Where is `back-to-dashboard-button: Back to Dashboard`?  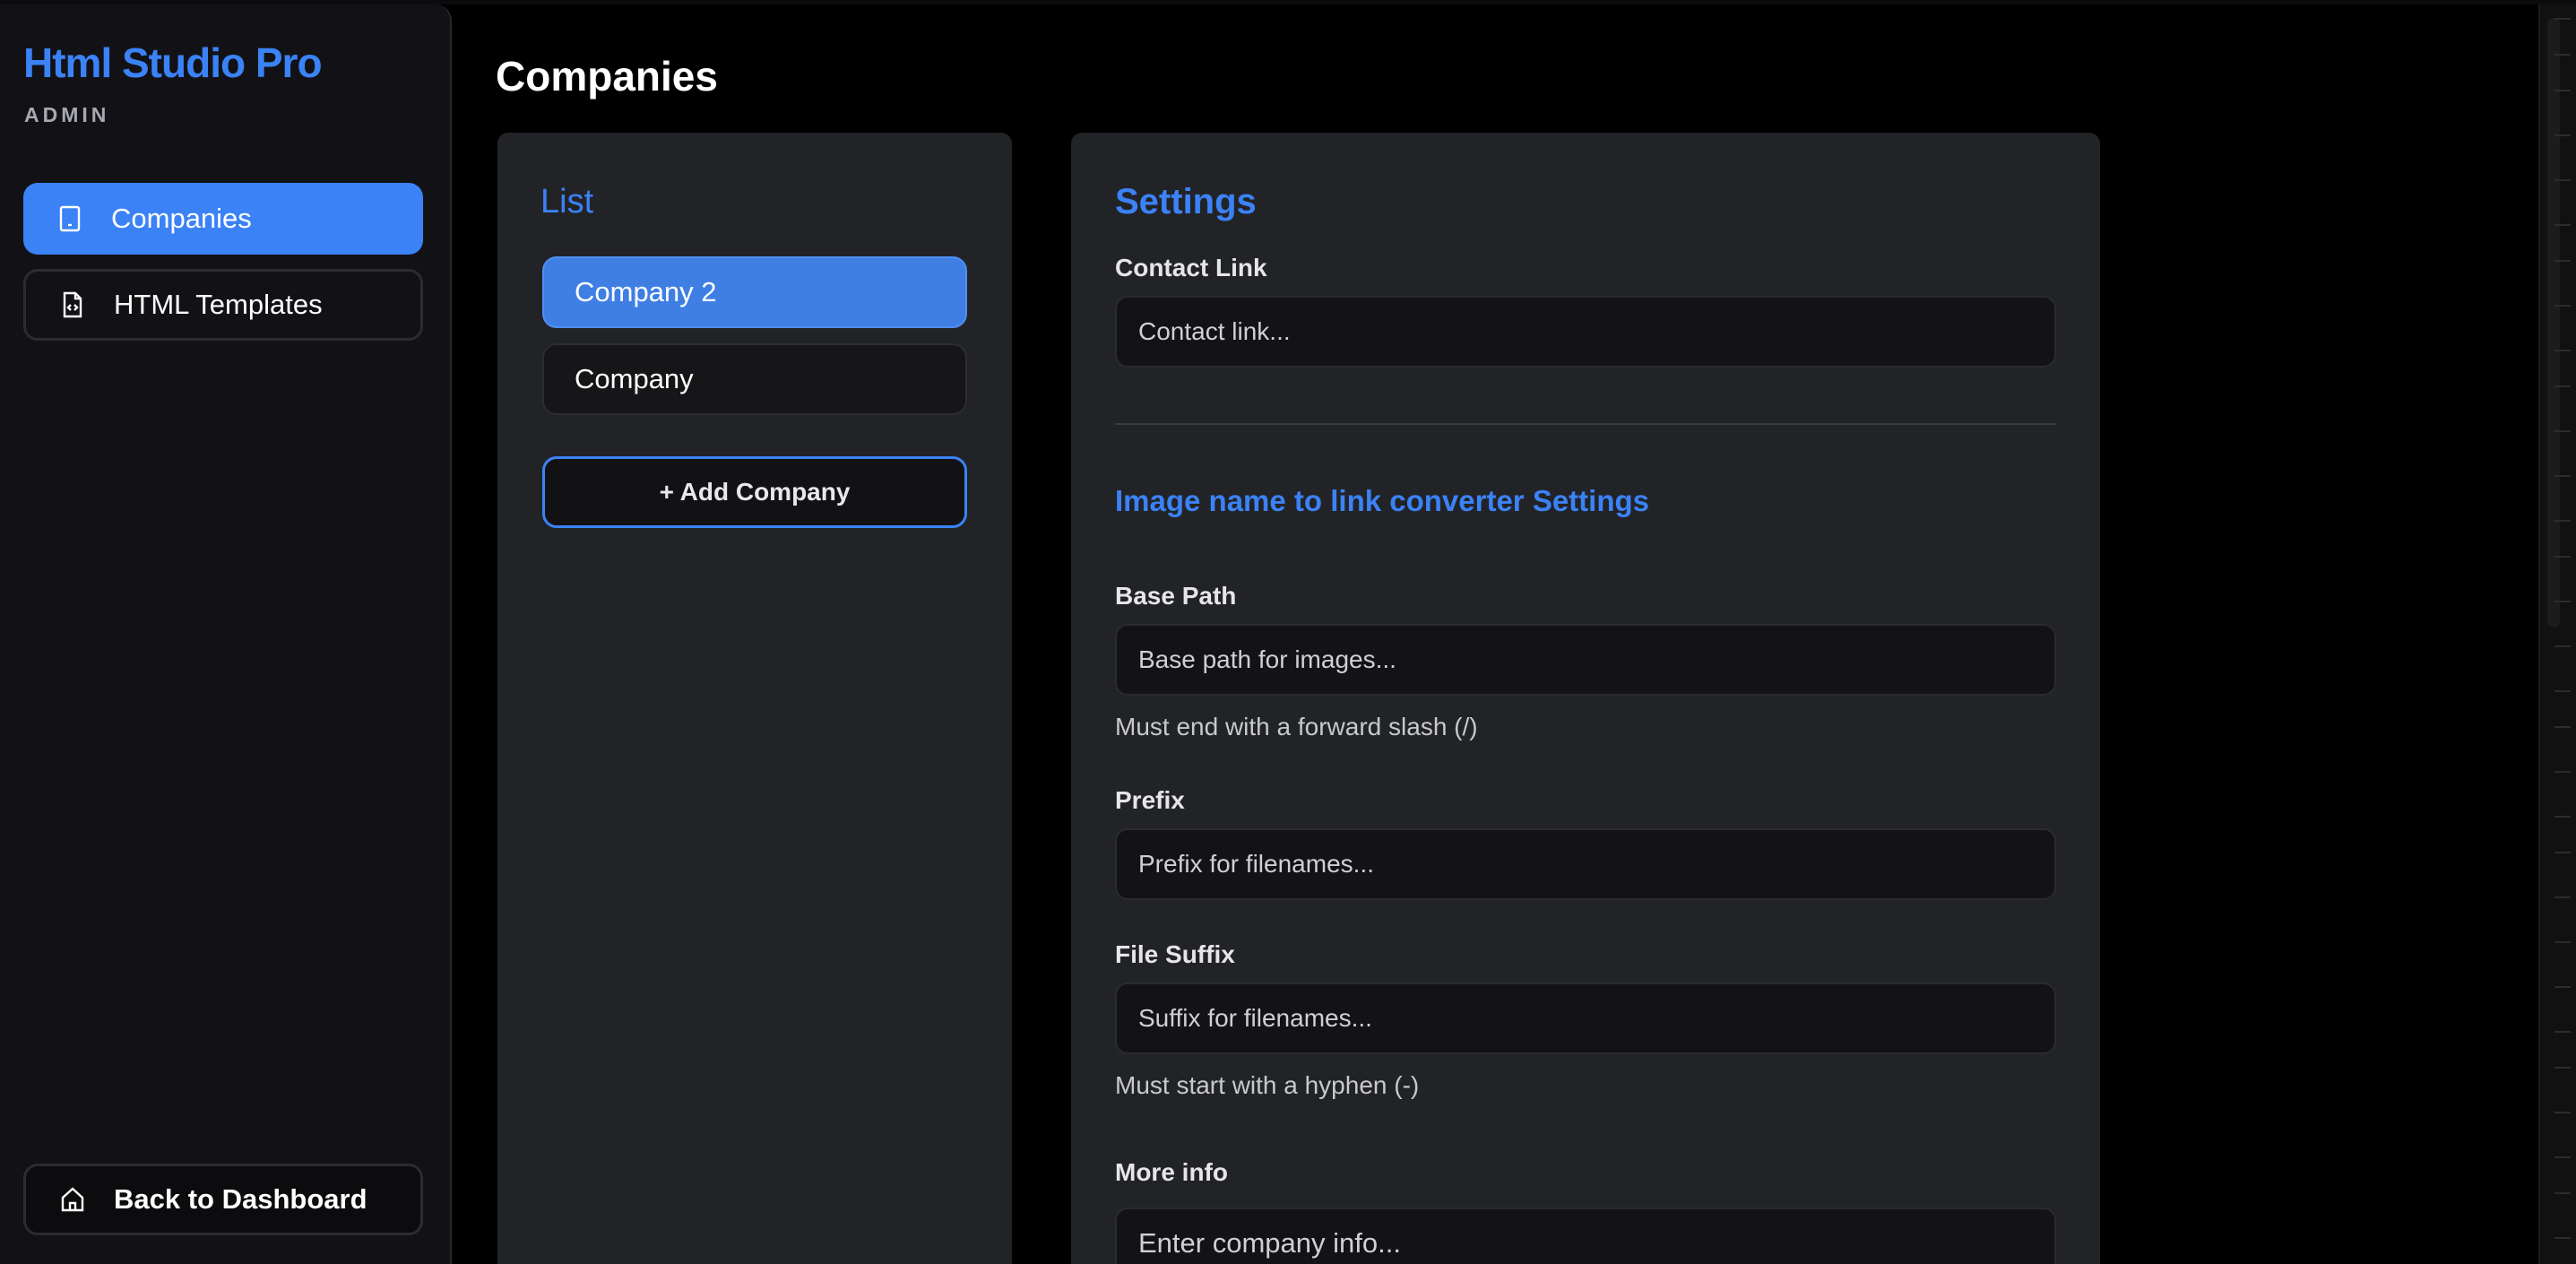 back-to-dashboard-button: Back to Dashboard is located at coordinates (223, 1199).